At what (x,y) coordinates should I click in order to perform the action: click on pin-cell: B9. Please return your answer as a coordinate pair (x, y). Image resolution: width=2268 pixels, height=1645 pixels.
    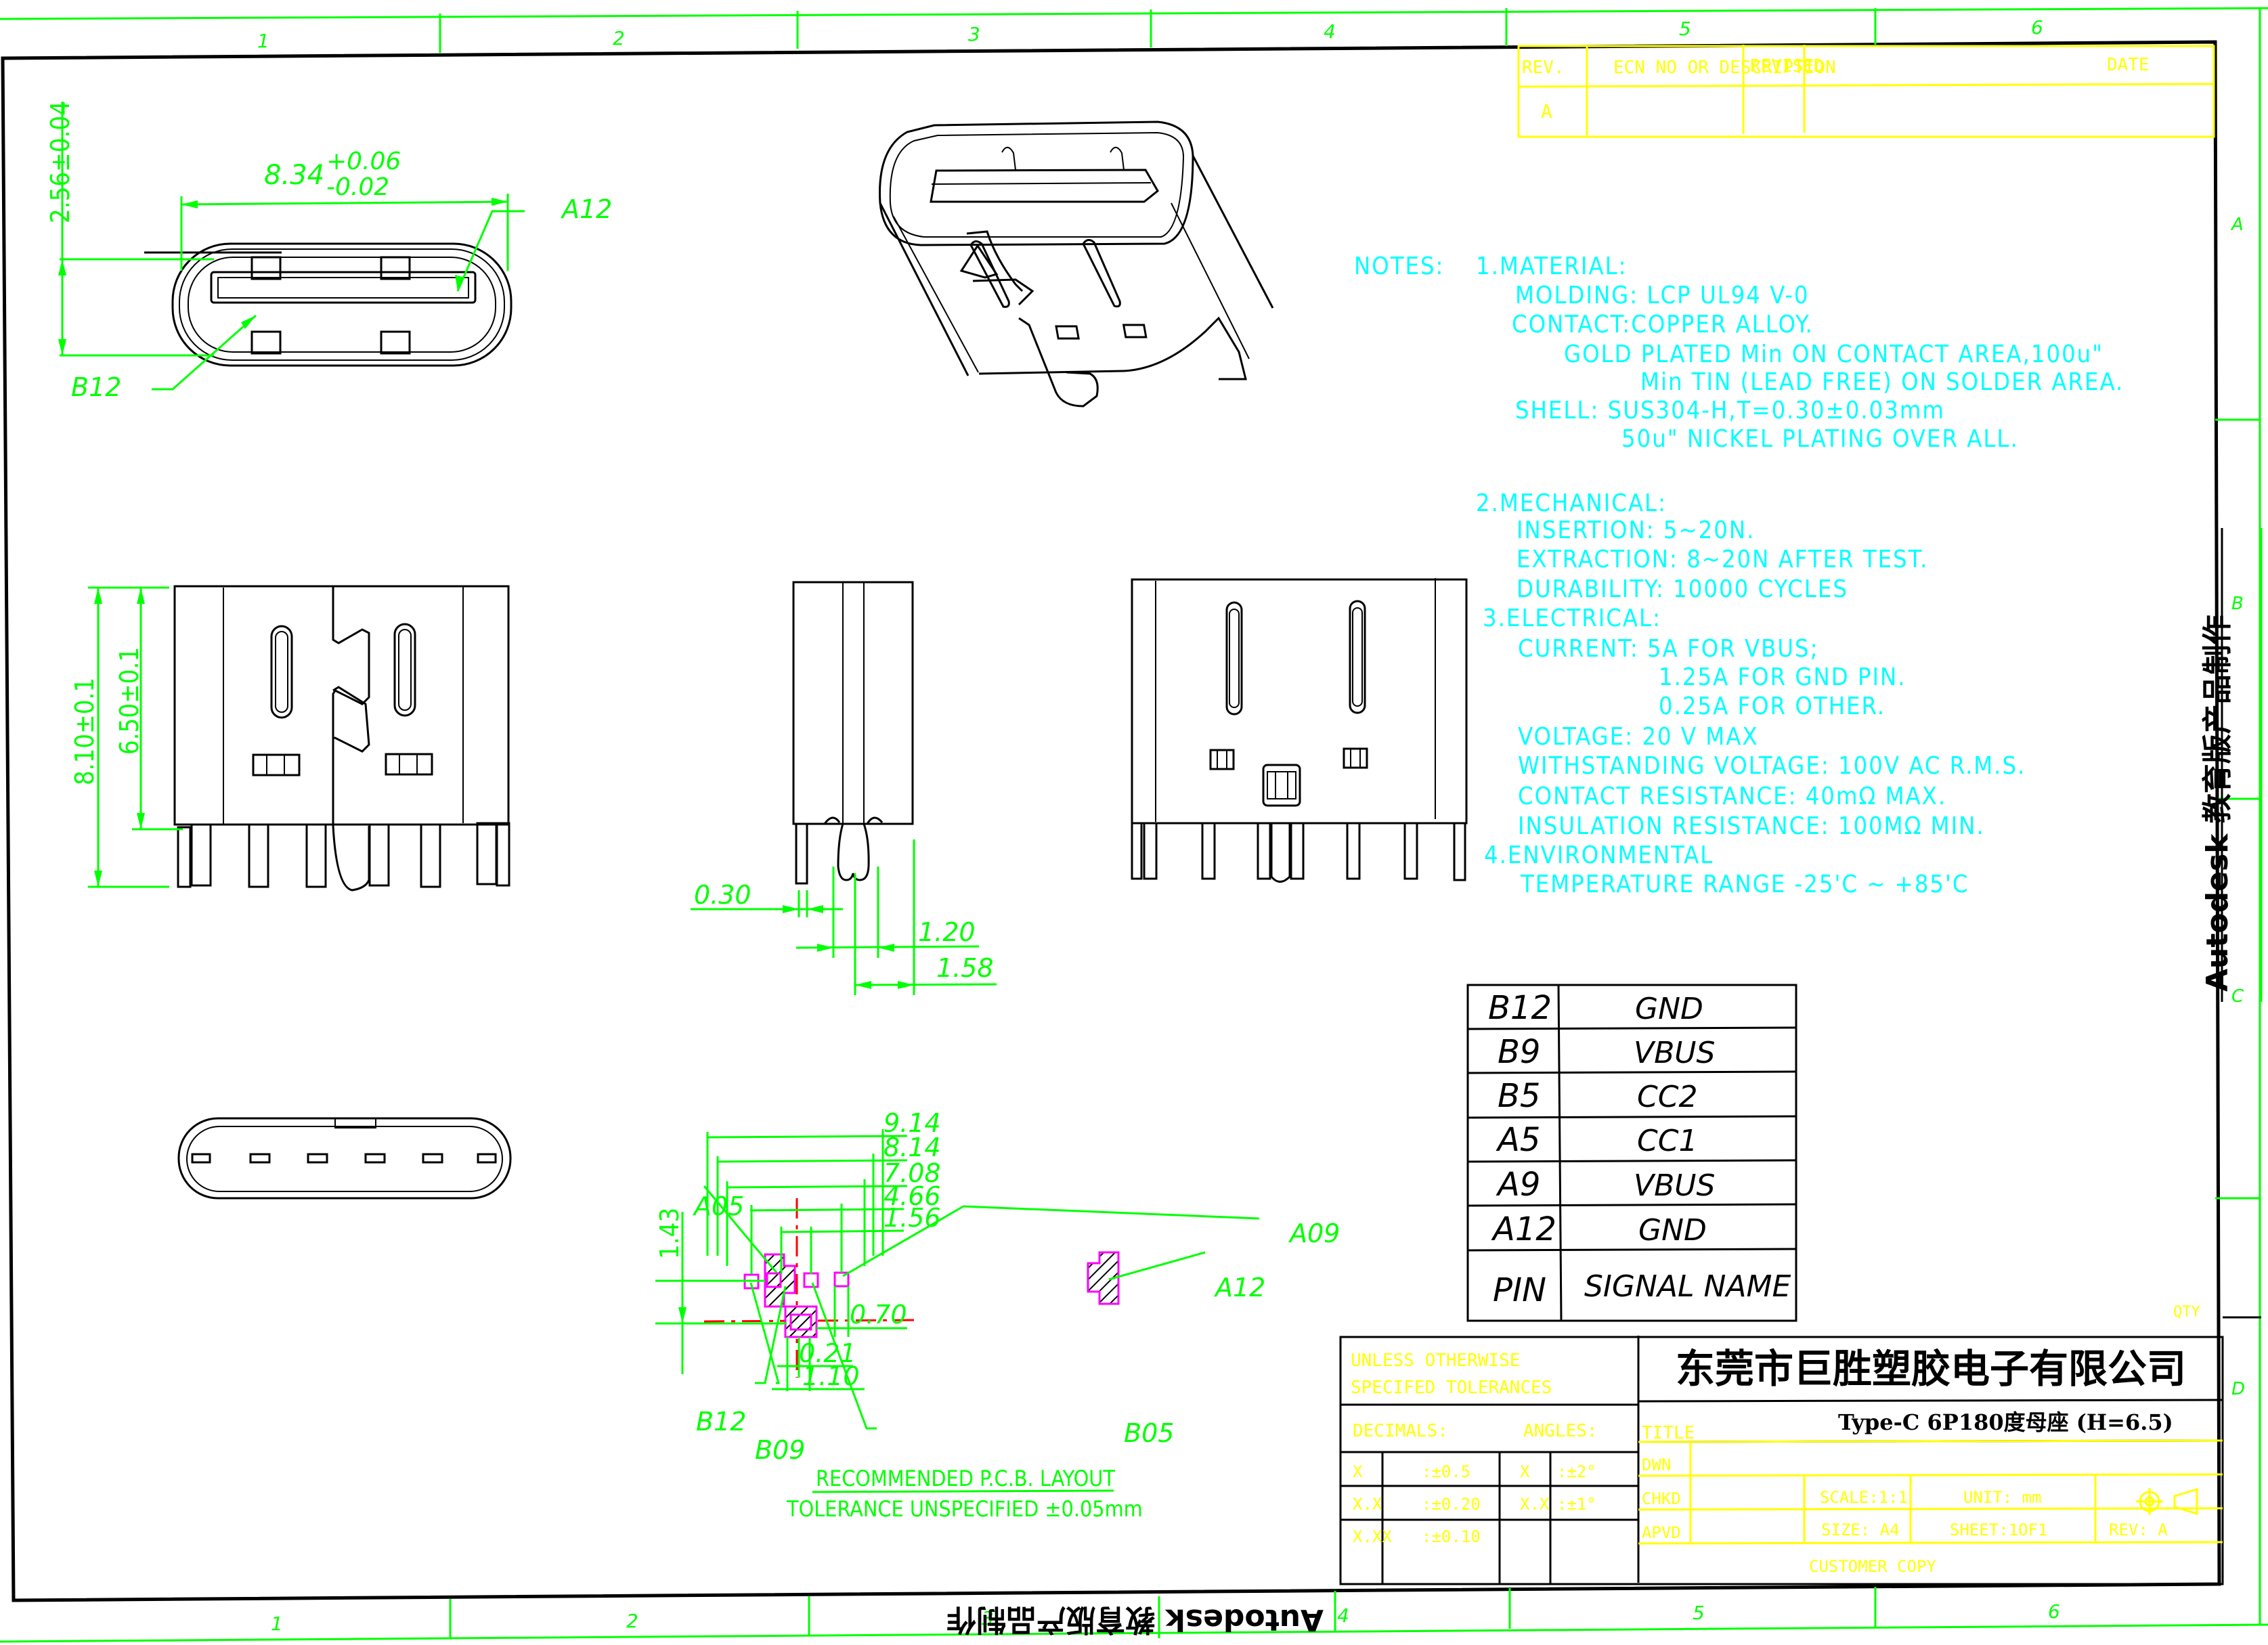
    Looking at the image, I should click on (1519, 1052).